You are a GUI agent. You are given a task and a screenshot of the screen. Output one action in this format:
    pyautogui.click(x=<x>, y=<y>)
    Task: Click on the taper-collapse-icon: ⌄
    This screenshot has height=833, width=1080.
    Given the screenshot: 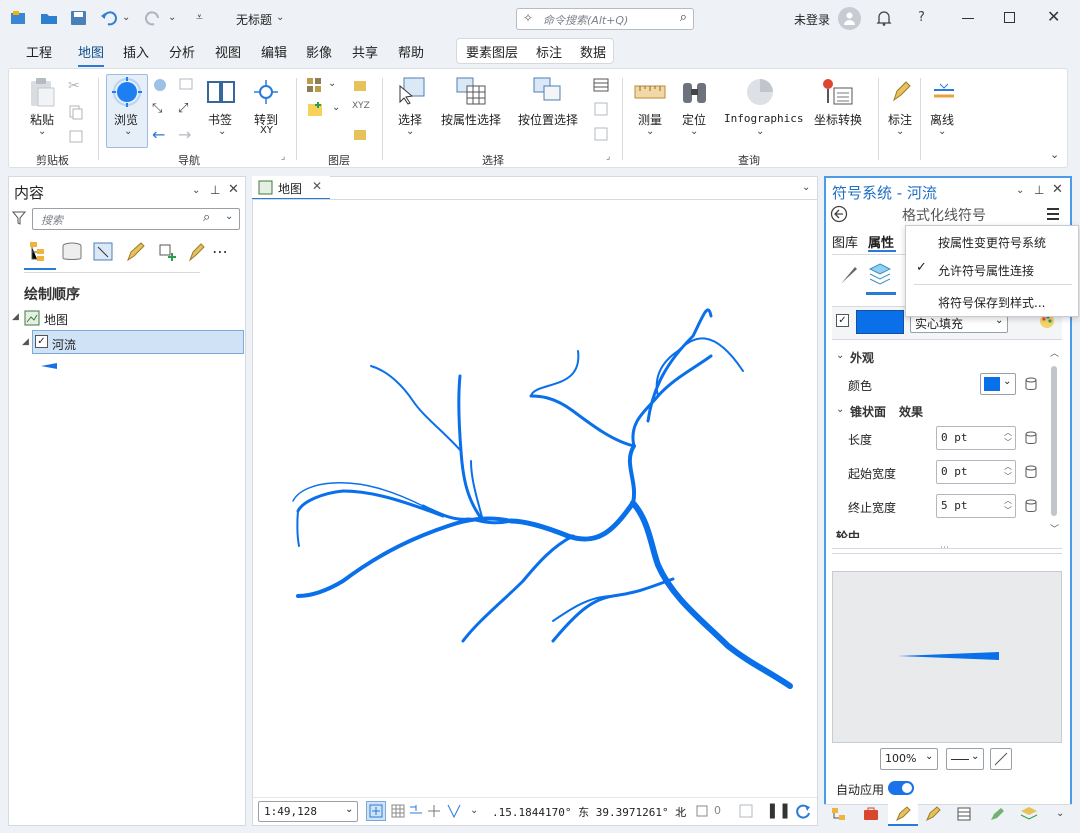 What is the action you would take?
    pyautogui.click(x=840, y=409)
    